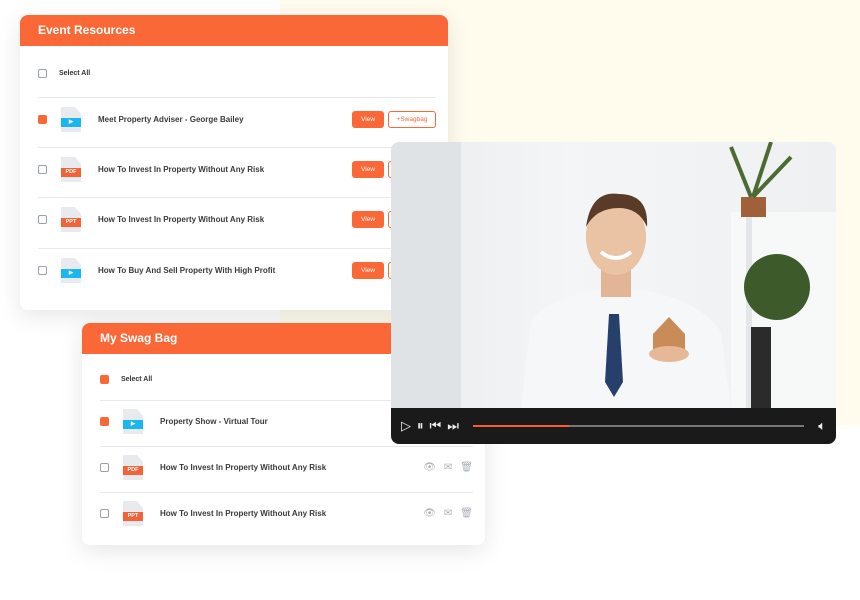  I want to click on previous-icon: ⏮, so click(436, 426).